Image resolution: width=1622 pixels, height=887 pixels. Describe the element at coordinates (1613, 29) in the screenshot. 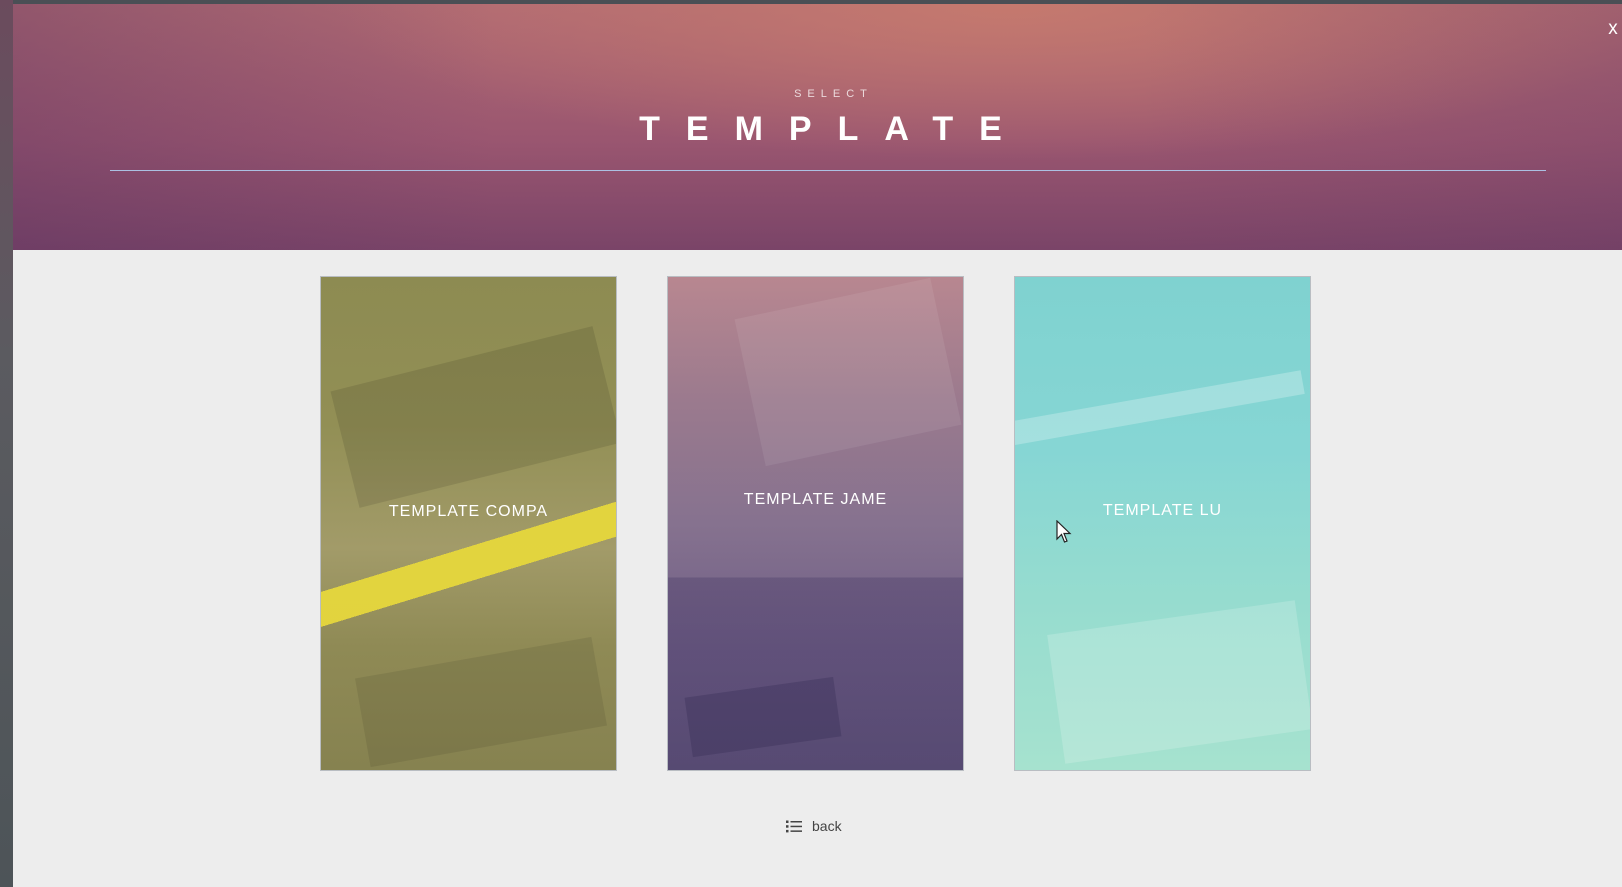

I see `close-button: x` at that location.